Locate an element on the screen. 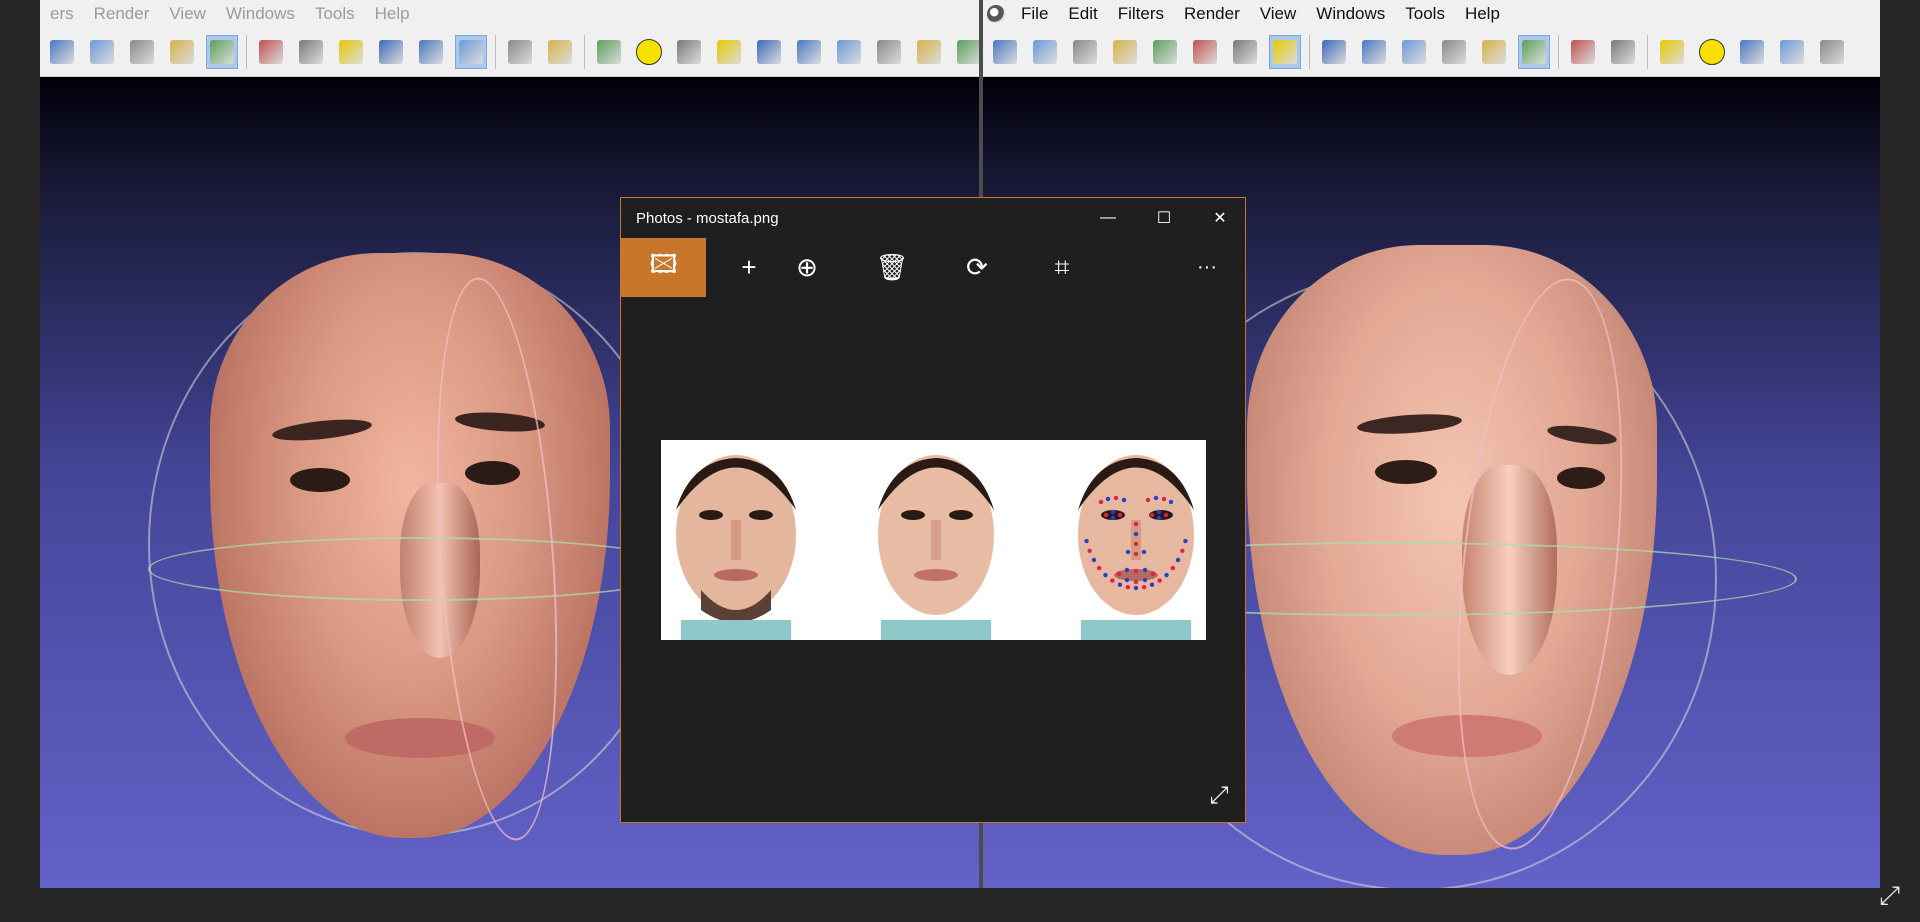  color-paint-button is located at coordinates (966, 52).